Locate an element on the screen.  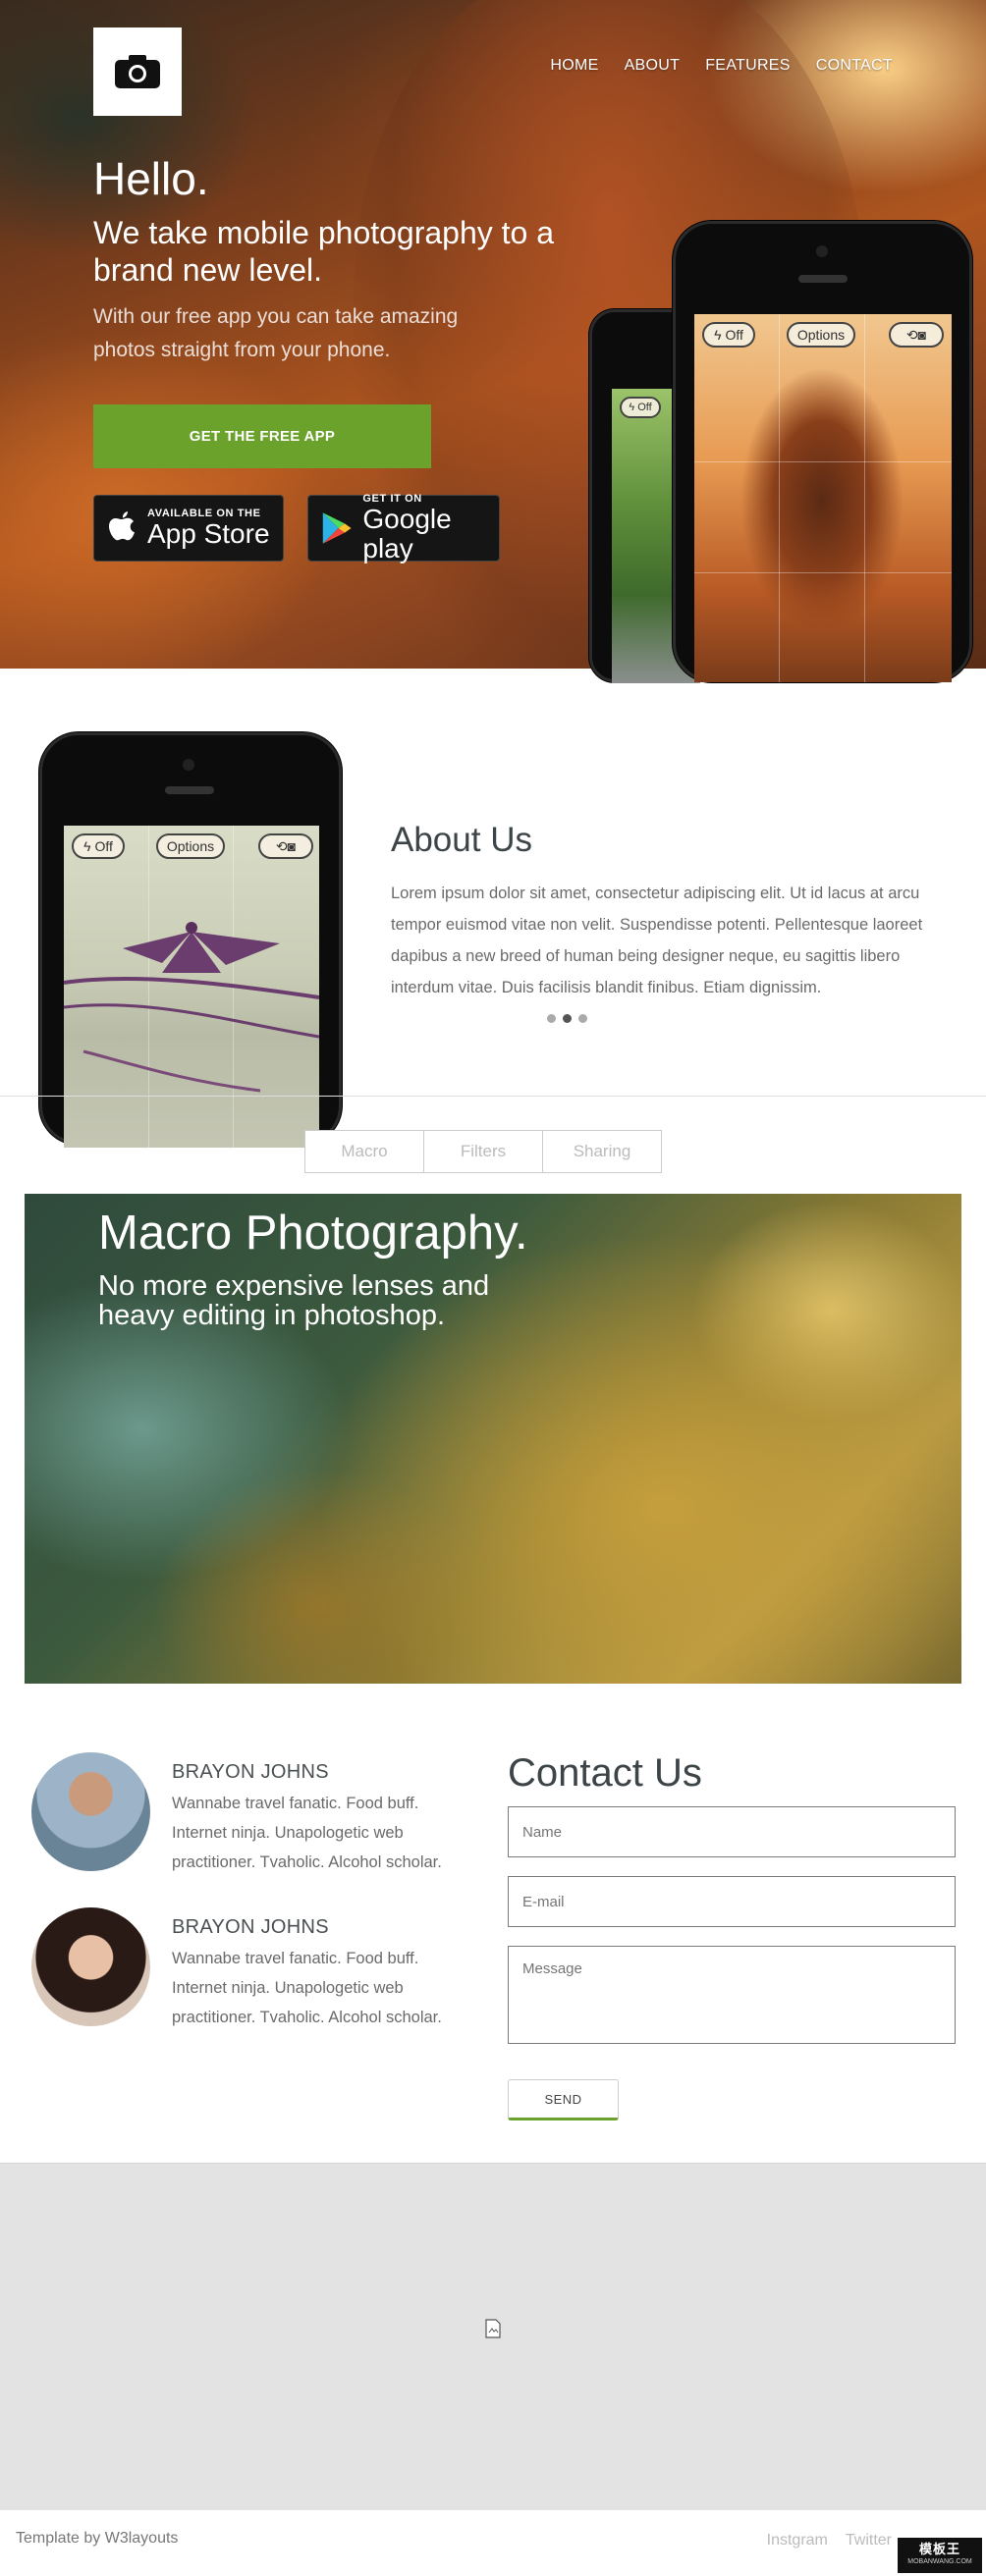
send-button: SEND is located at coordinates (563, 2099).